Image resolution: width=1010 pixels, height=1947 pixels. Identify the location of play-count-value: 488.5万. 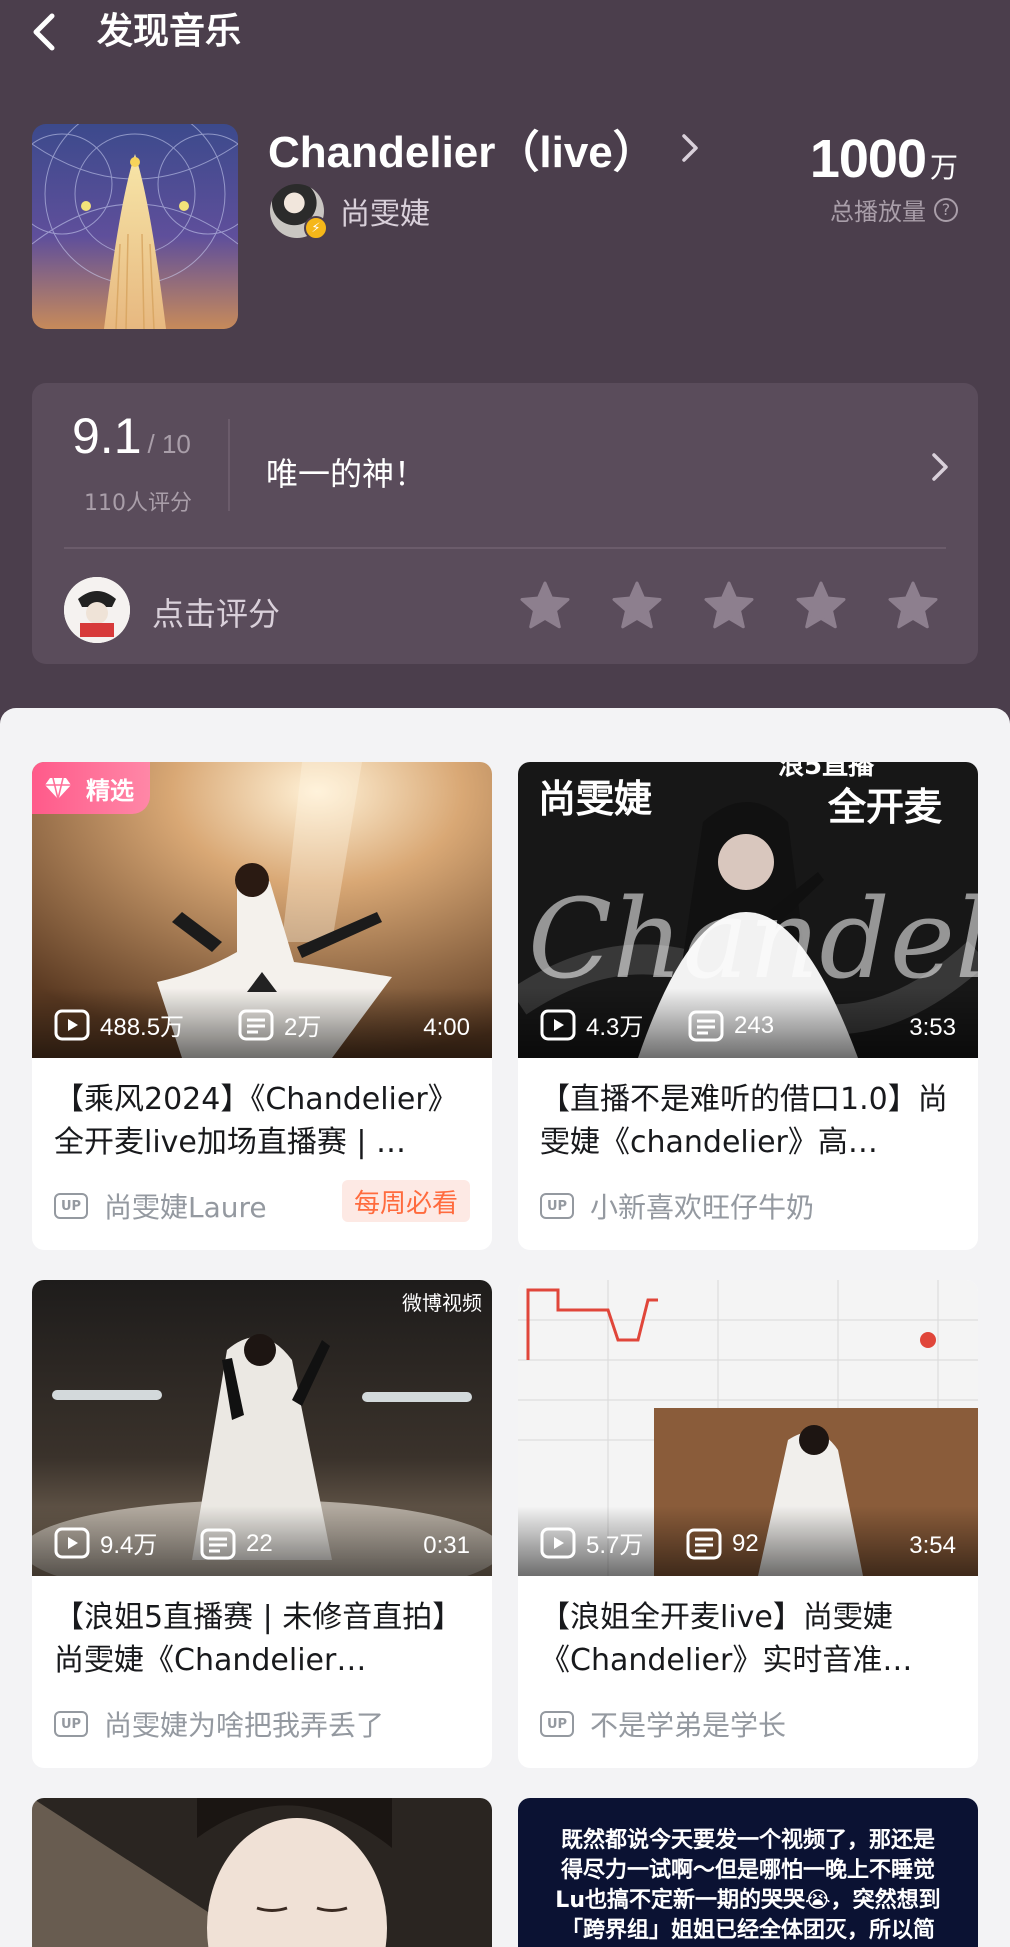
(142, 1027).